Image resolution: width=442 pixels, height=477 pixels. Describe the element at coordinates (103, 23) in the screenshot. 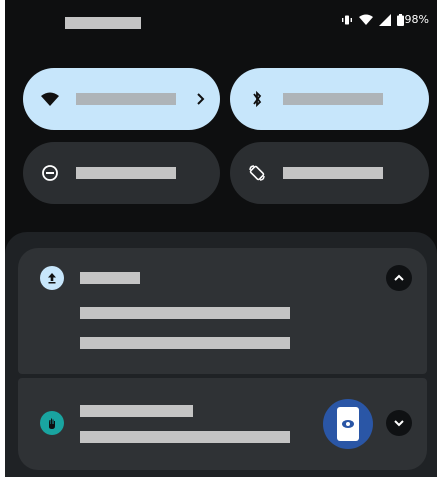

I see `status-bar-time-placeholder` at that location.